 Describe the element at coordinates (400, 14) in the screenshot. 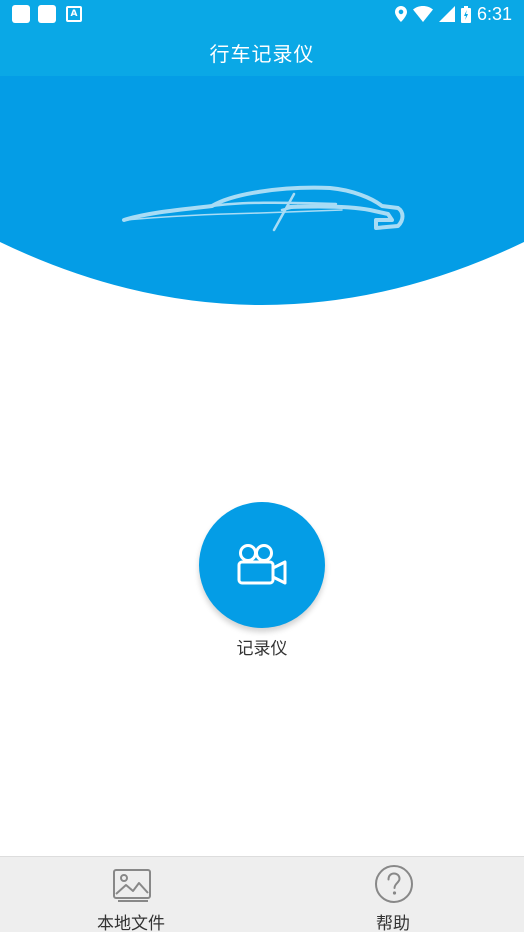

I see `location-icon` at that location.